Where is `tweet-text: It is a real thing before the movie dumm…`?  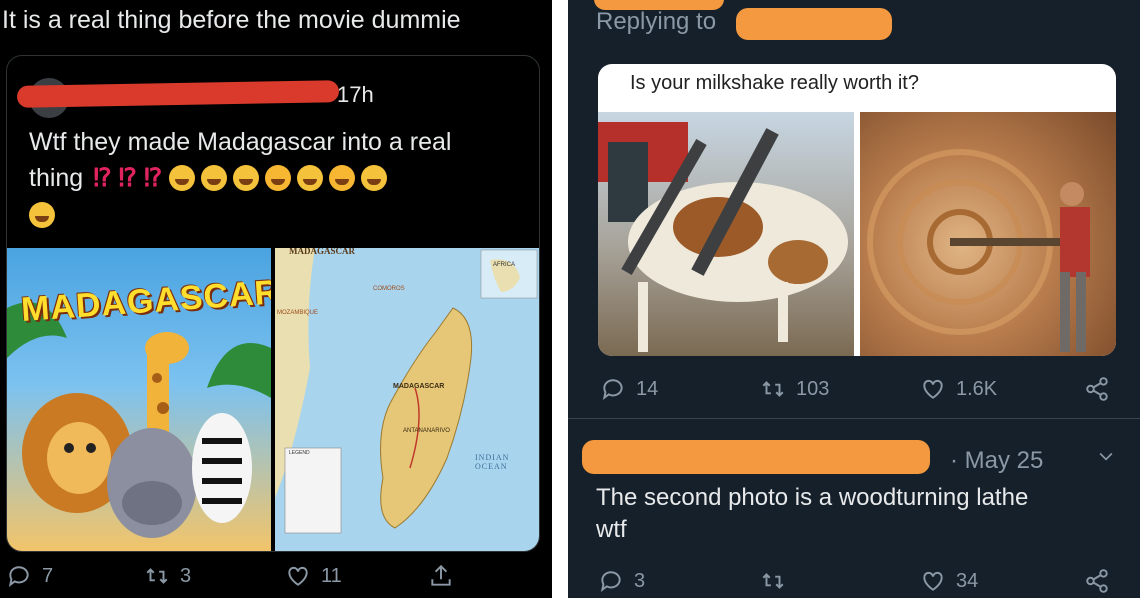 tweet-text: It is a real thing before the movie dumm… is located at coordinates (231, 20).